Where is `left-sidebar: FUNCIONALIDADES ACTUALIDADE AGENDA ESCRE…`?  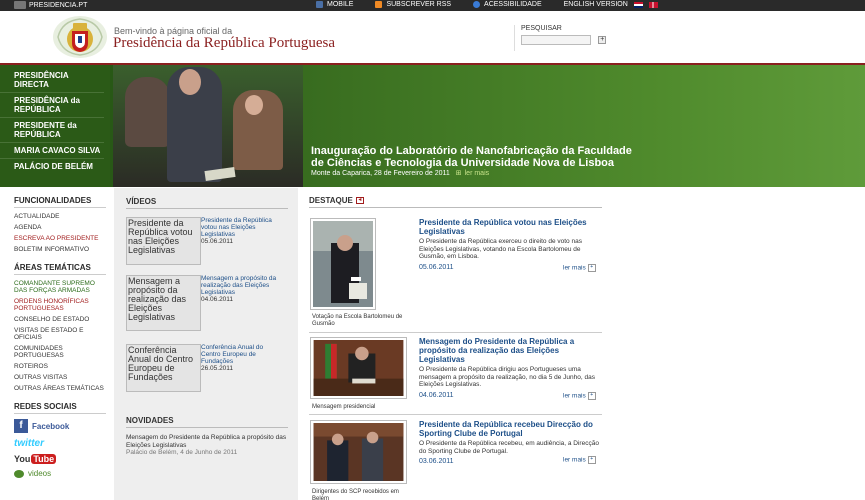 left-sidebar: FUNCIONALIDADES ACTUALIDADE AGENDA ESCRE… is located at coordinates (60, 339).